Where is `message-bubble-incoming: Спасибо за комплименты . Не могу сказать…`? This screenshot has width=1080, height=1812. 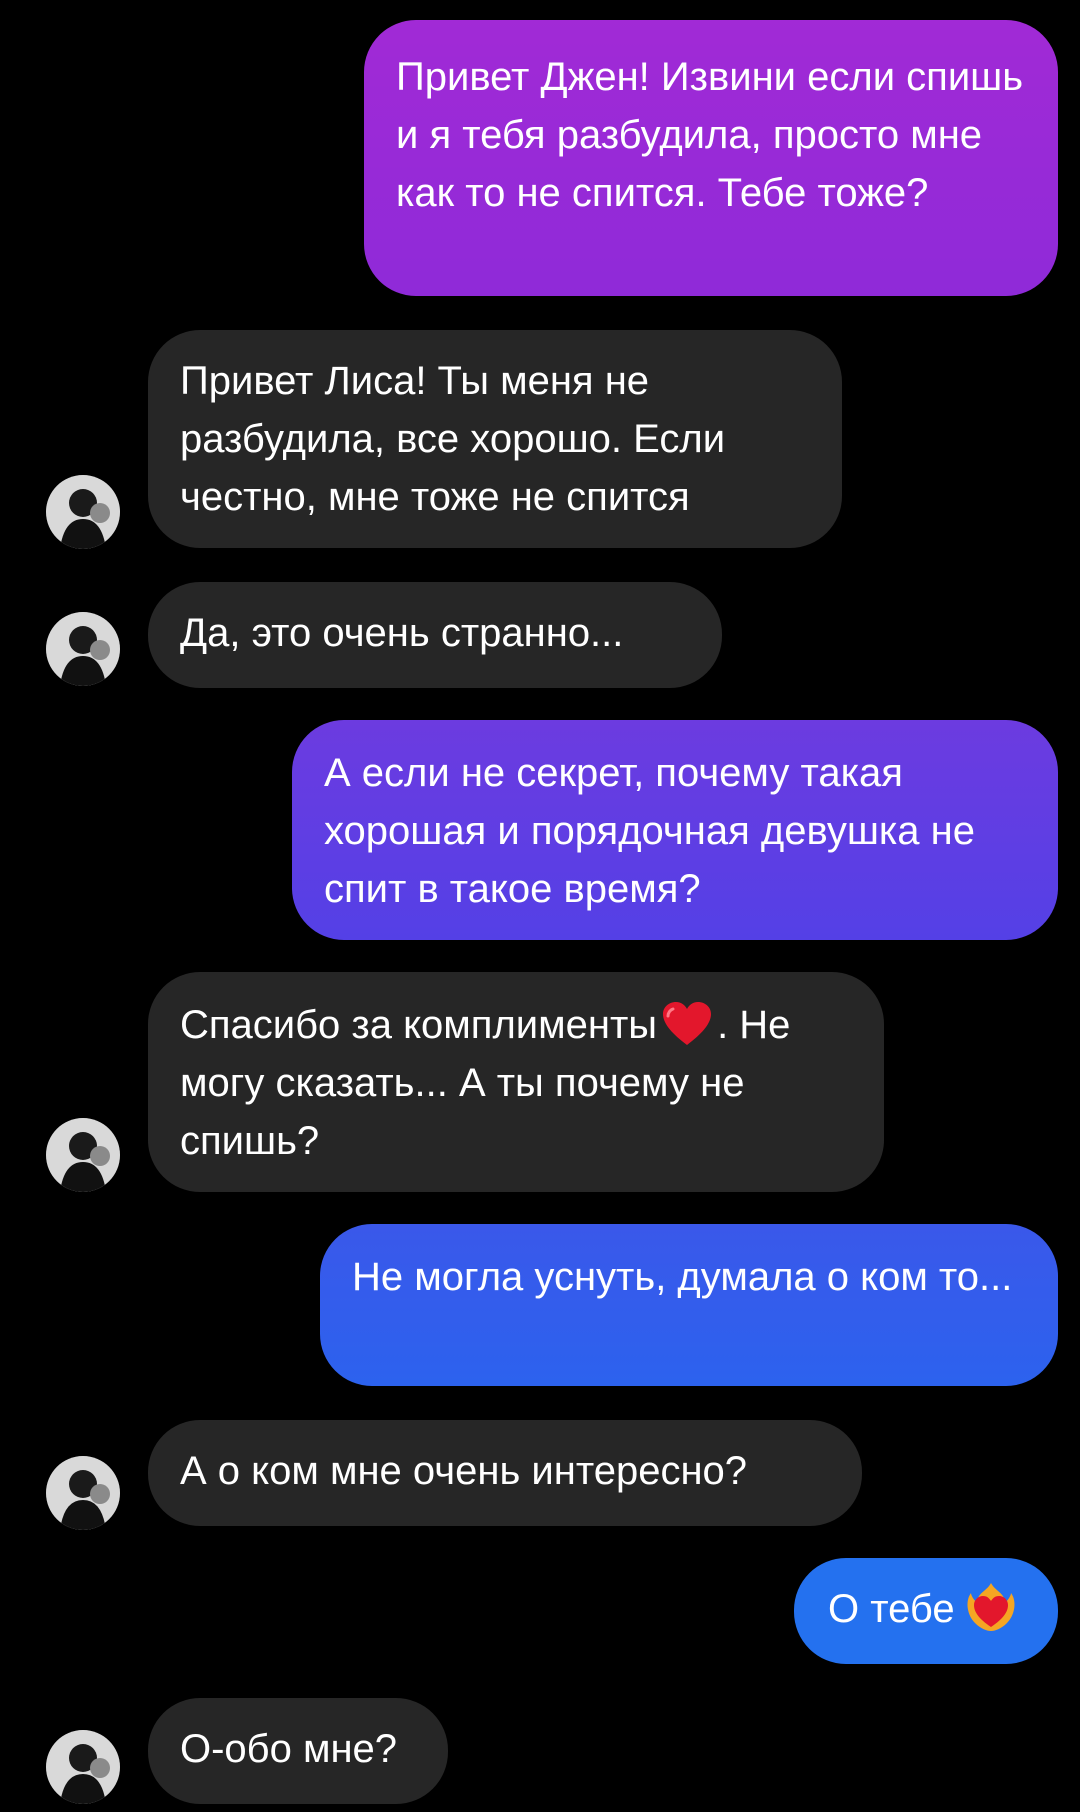
message-bubble-incoming: Спасибо за комплименты . Не могу сказать… is located at coordinates (516, 1082).